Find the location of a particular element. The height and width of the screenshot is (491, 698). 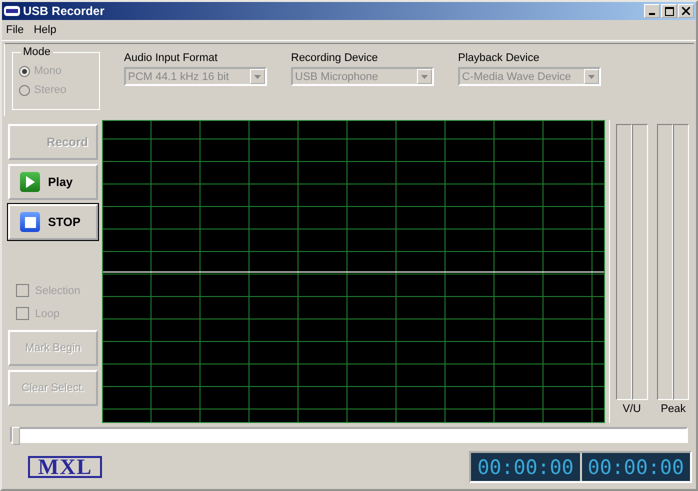

maximize-button is located at coordinates (669, 11).